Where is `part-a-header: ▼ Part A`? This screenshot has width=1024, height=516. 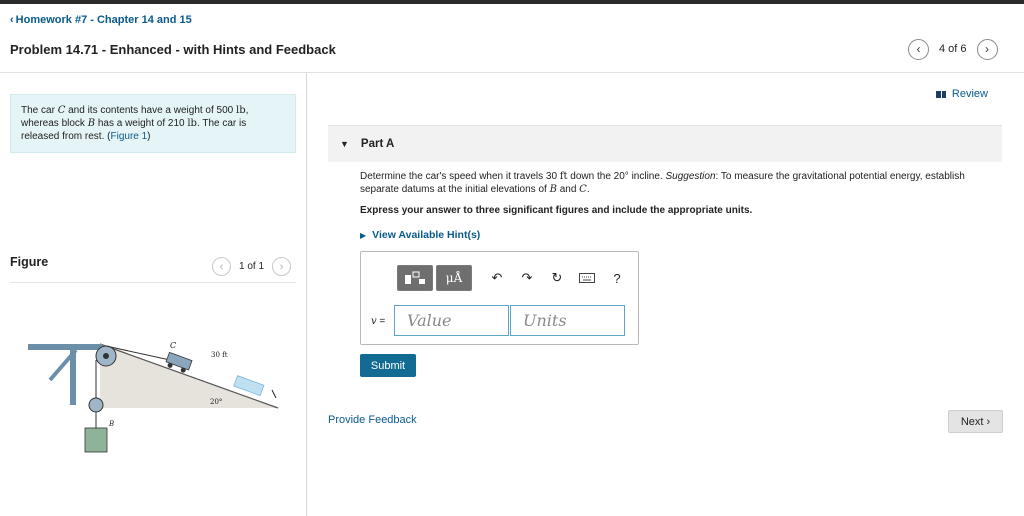
part-a-header: ▼ Part A is located at coordinates (665, 143).